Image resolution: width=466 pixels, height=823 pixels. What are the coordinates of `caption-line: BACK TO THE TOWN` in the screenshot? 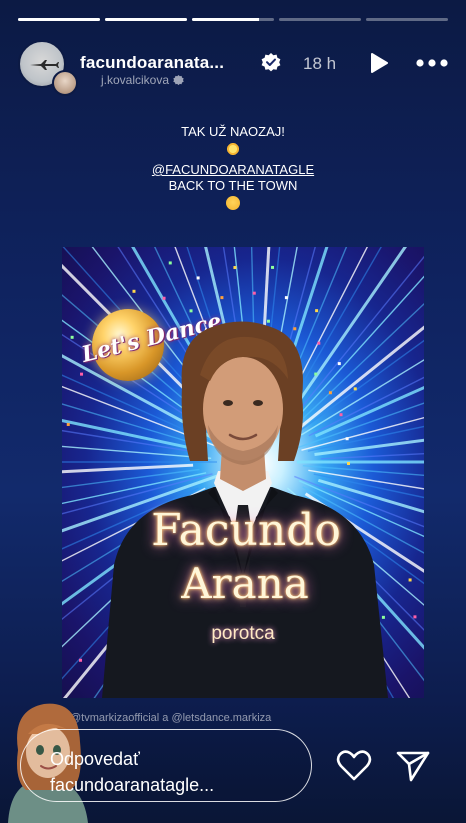 It's located at (233, 185).